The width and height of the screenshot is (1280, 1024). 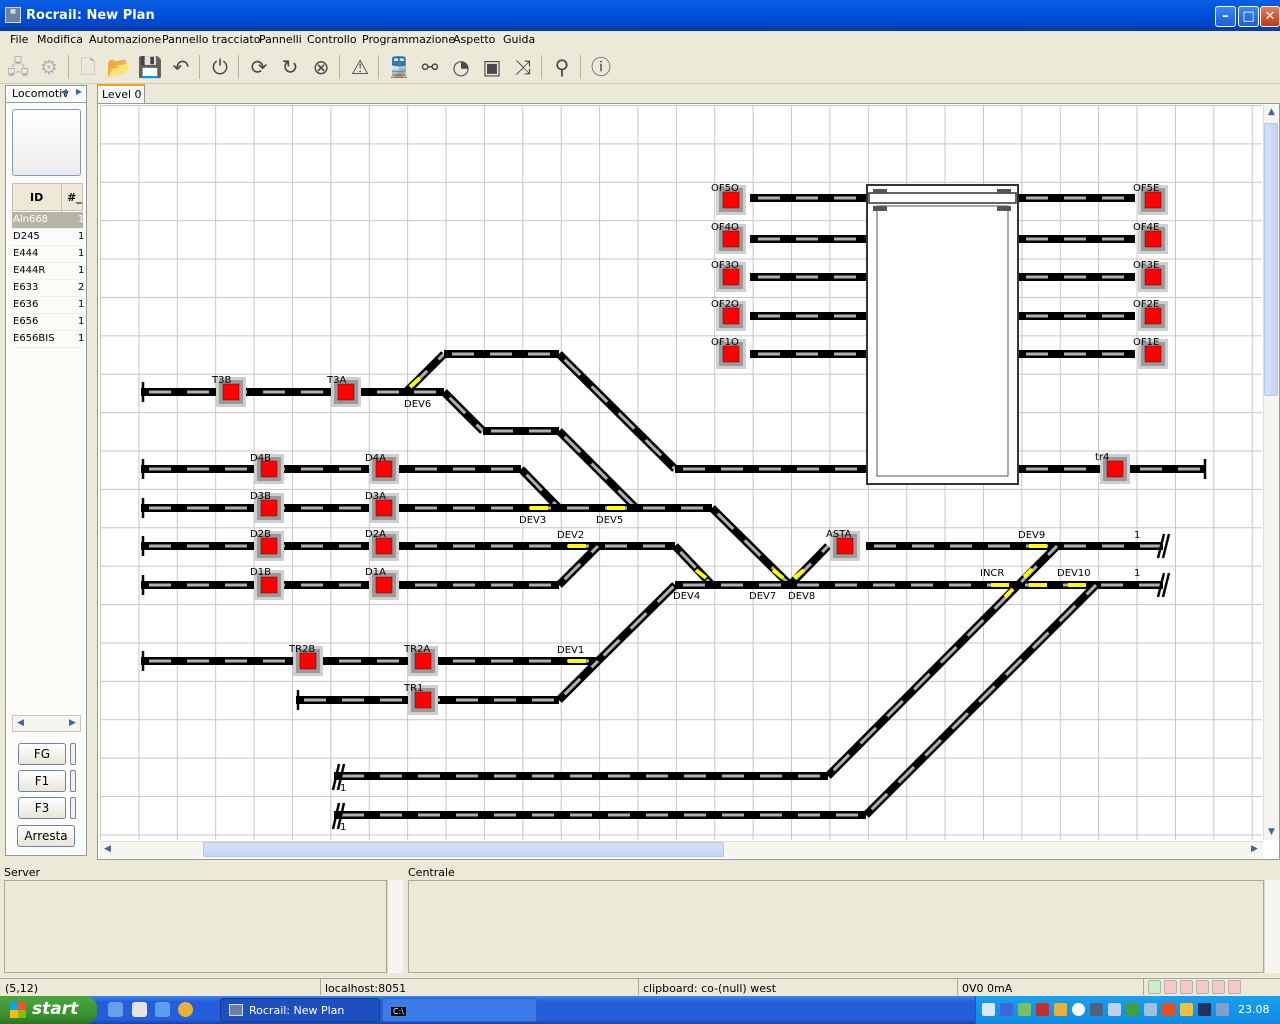 What do you see at coordinates (1222, 1009) in the screenshot?
I see `volume-icon` at bounding box center [1222, 1009].